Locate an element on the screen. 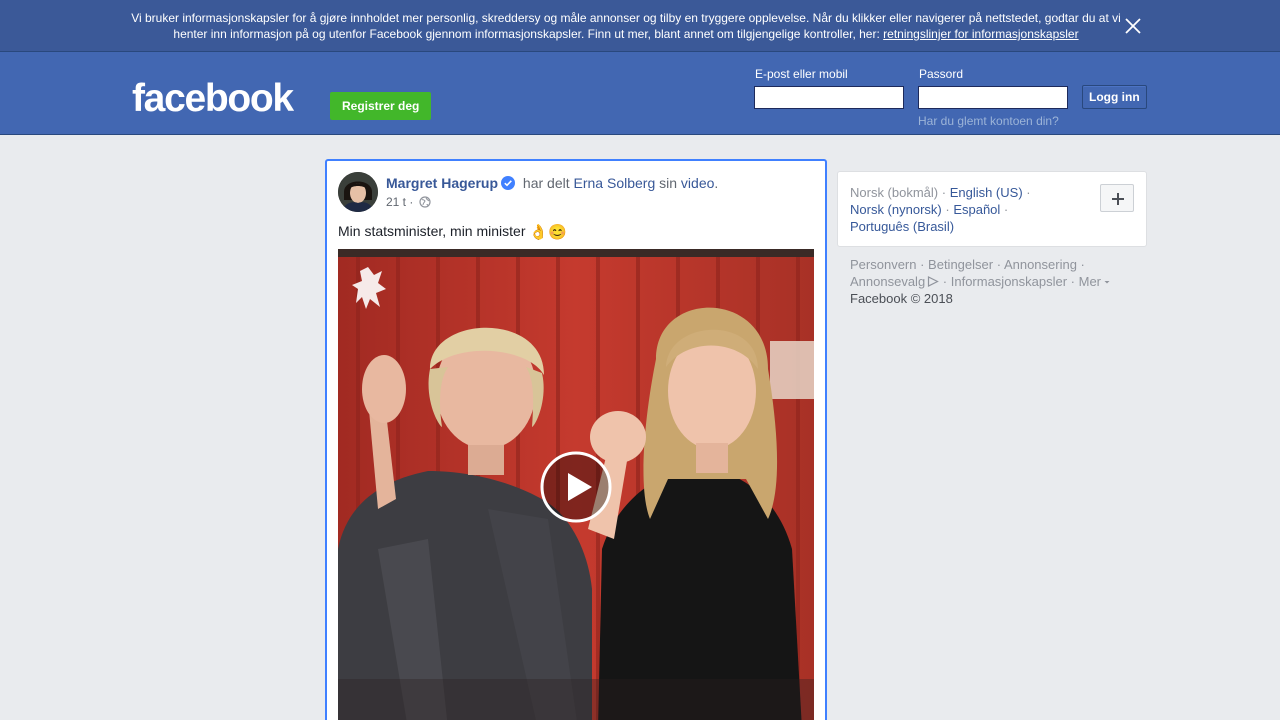 This screenshot has width=1280, height=720. forgot-account-link: Har du glemt kontoen din? is located at coordinates (988, 121).